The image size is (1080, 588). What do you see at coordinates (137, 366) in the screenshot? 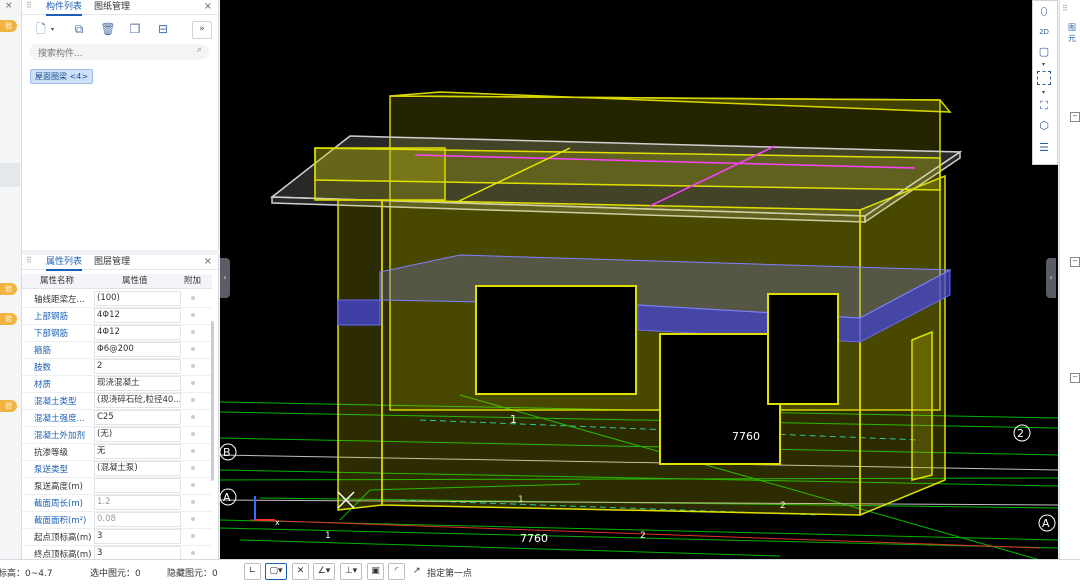
I see `property-value-field: 2` at bounding box center [137, 366].